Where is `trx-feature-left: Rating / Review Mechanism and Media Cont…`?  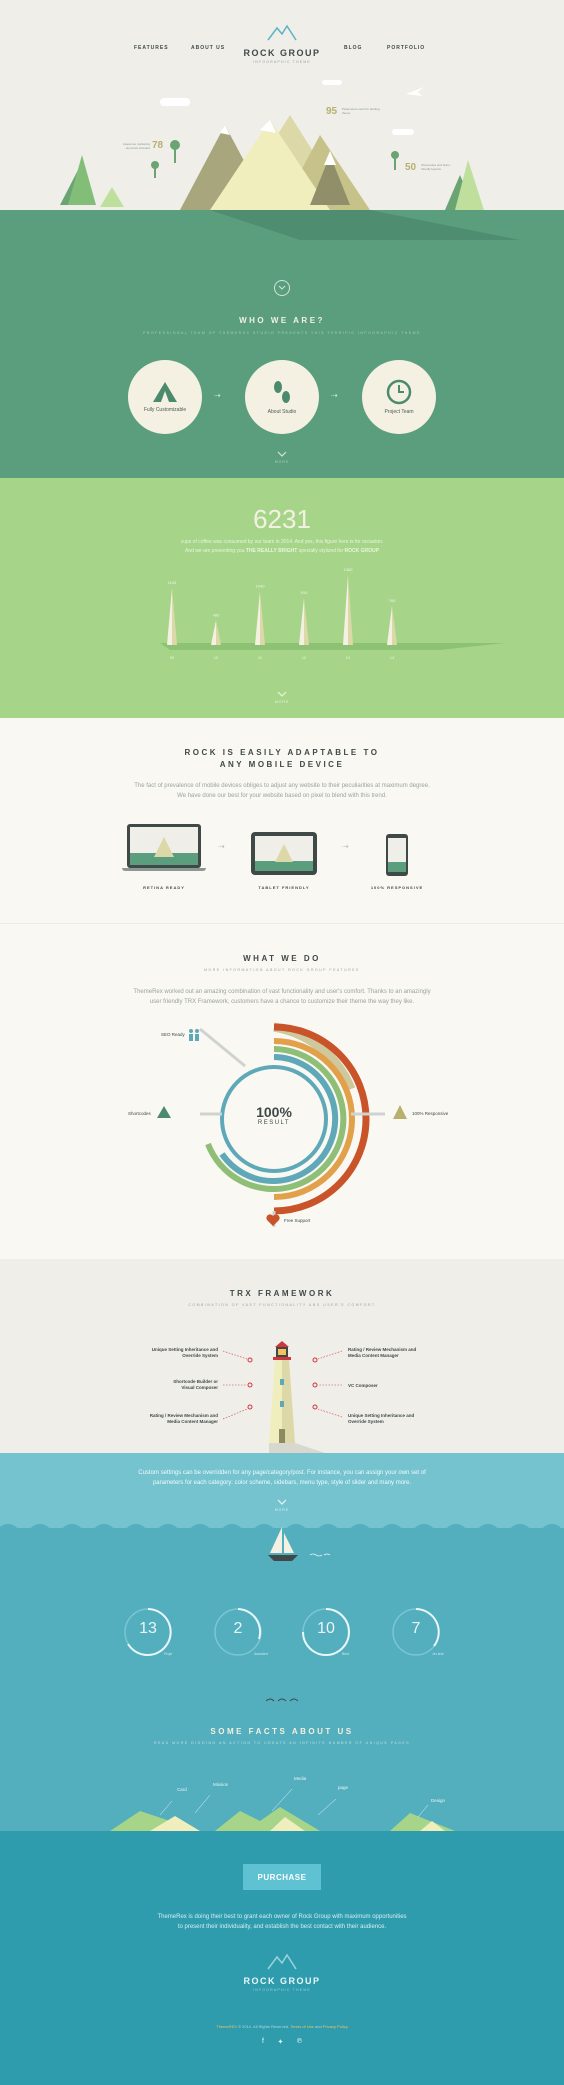
trx-feature-left: Rating / Review Mechanism and Media Cont… is located at coordinates (183, 1418).